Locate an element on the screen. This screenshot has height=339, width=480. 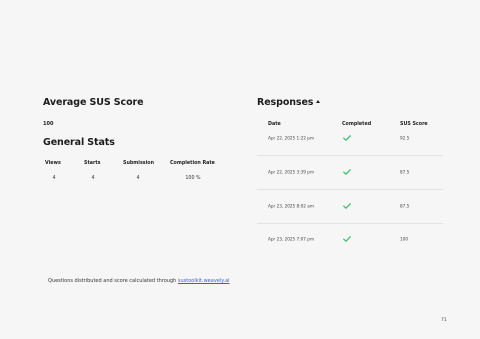
table-row: Apr 23, 2025 7:07 pm 100 is located at coordinates (350, 239).